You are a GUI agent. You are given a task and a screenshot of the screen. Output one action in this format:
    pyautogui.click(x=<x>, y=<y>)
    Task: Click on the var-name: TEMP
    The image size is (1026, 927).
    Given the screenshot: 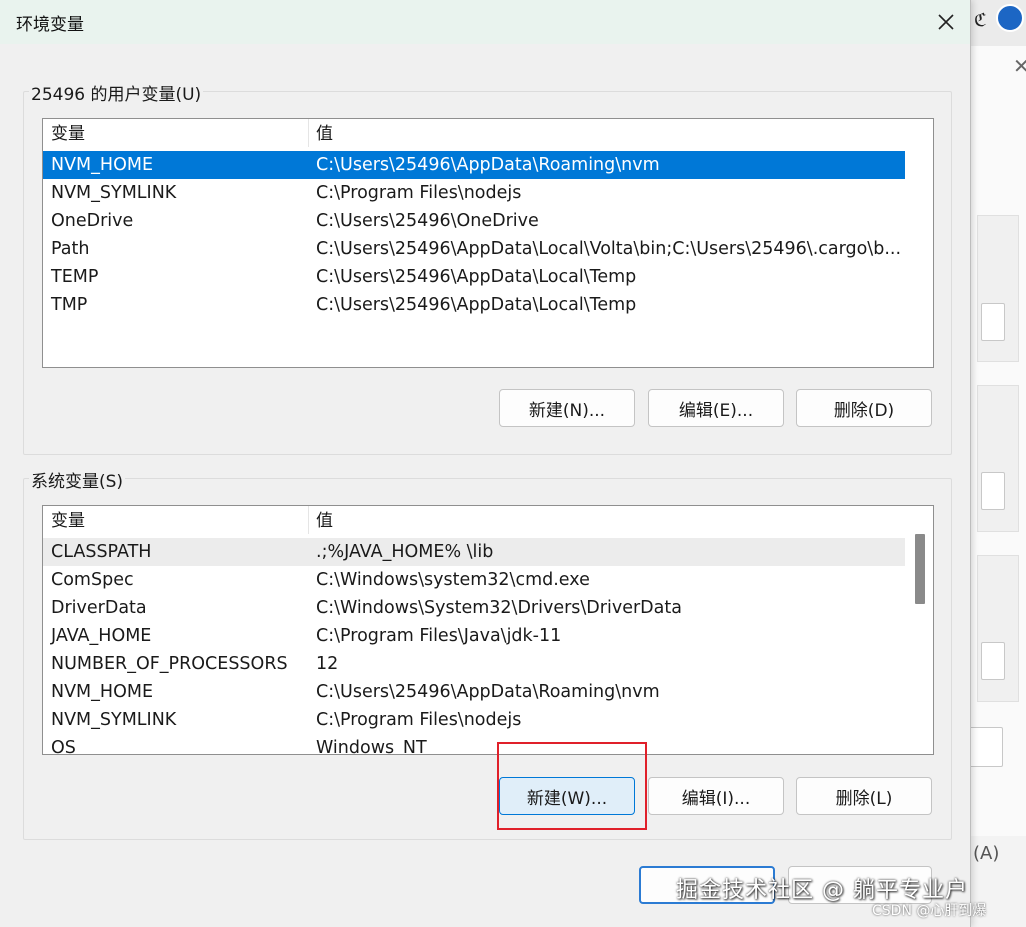 What is the action you would take?
    pyautogui.click(x=75, y=277)
    